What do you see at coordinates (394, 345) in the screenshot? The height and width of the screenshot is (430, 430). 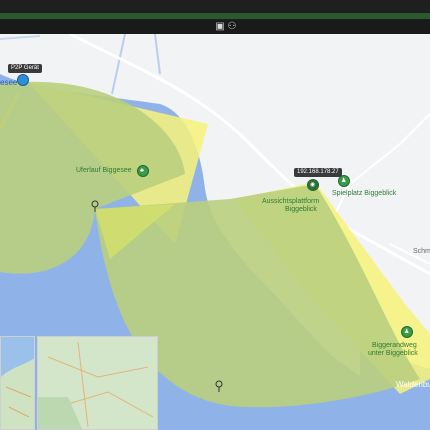 I see `poi-label-wanderweg-1: Biggerandweg` at bounding box center [394, 345].